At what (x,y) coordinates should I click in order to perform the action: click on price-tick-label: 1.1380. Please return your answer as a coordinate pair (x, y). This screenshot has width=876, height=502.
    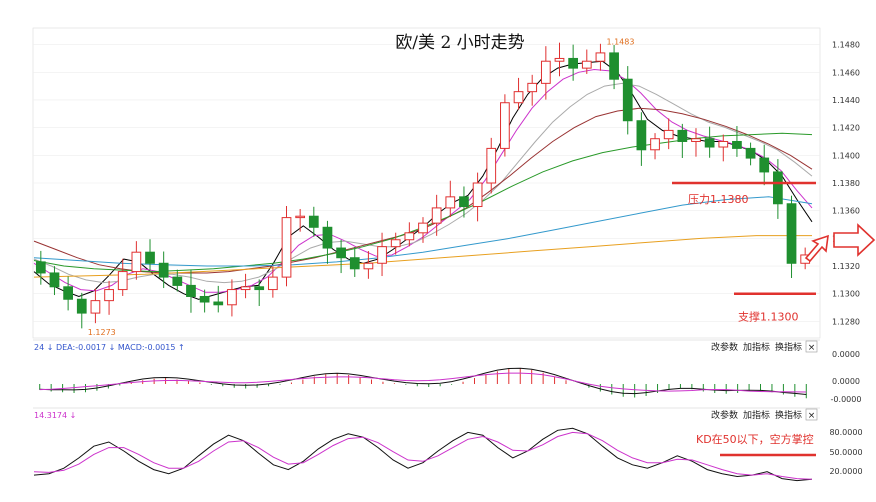
    Looking at the image, I should click on (846, 183).